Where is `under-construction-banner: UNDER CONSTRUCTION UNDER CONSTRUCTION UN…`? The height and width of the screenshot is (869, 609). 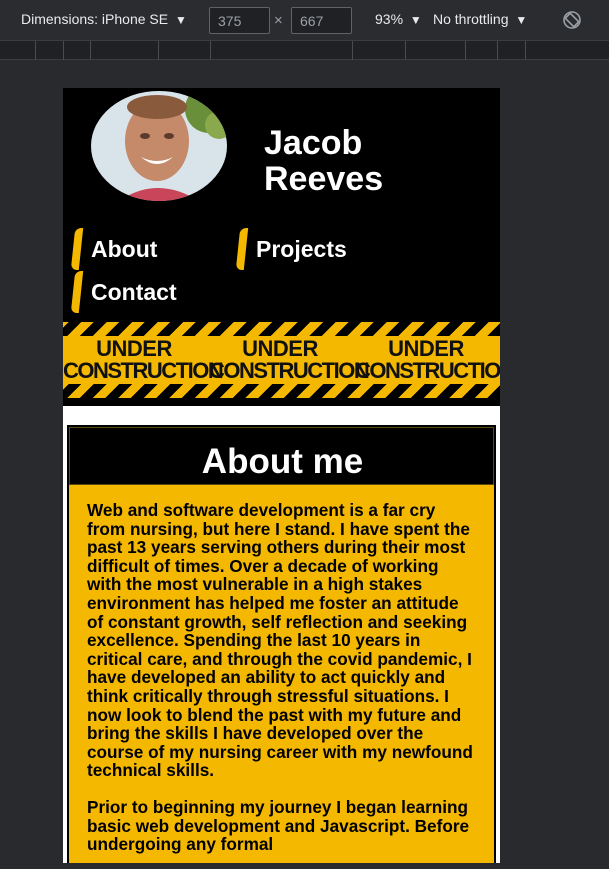 under-construction-banner: UNDER CONSTRUCTION UNDER CONSTRUCTION UN… is located at coordinates (281, 360).